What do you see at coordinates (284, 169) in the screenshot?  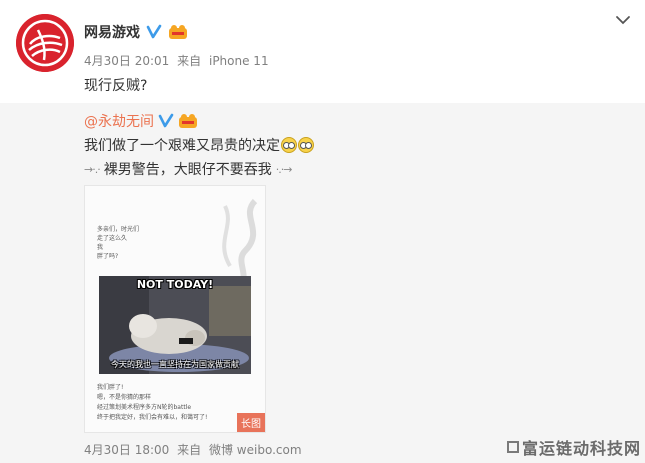 I see `arrow-right-decoration: ·.·→` at bounding box center [284, 169].